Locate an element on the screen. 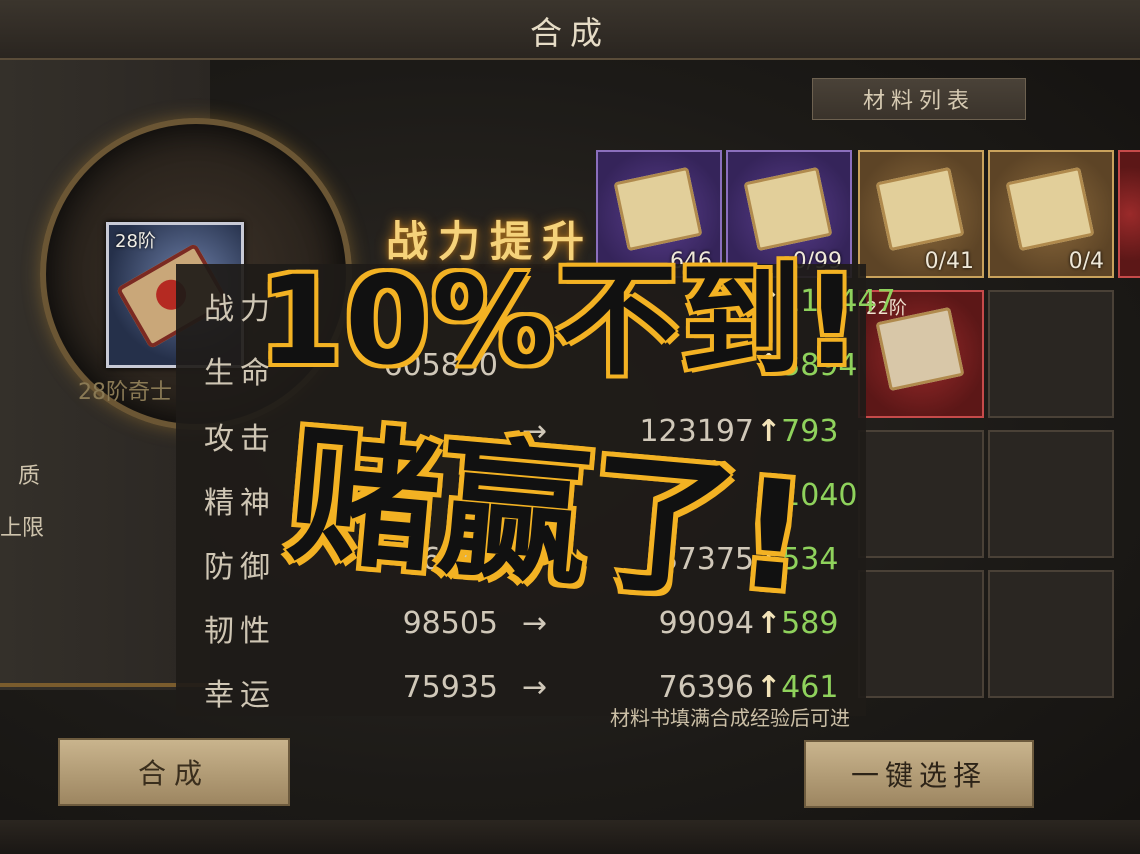 The height and width of the screenshot is (854, 1140). auto-select-button: 一键选择 is located at coordinates (919, 774).